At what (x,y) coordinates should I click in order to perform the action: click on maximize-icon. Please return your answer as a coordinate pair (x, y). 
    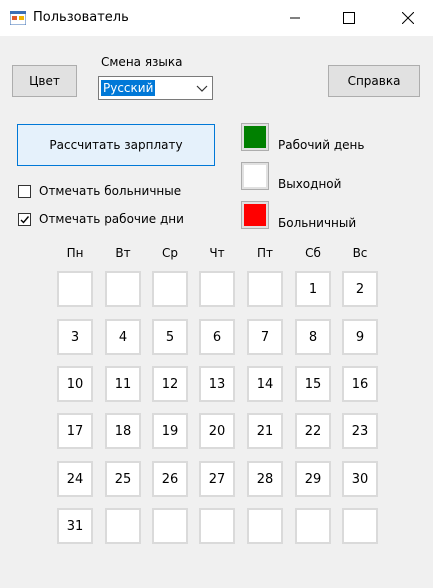
    Looking at the image, I should click on (349, 18).